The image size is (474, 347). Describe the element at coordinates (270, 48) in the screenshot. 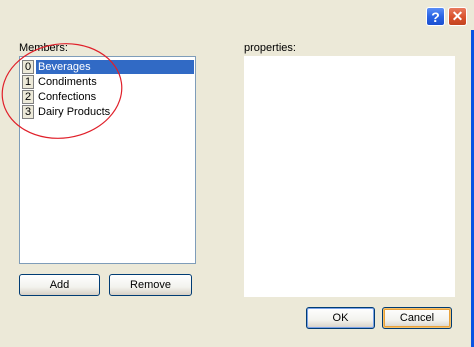

I see `properties-label: properties:` at that location.